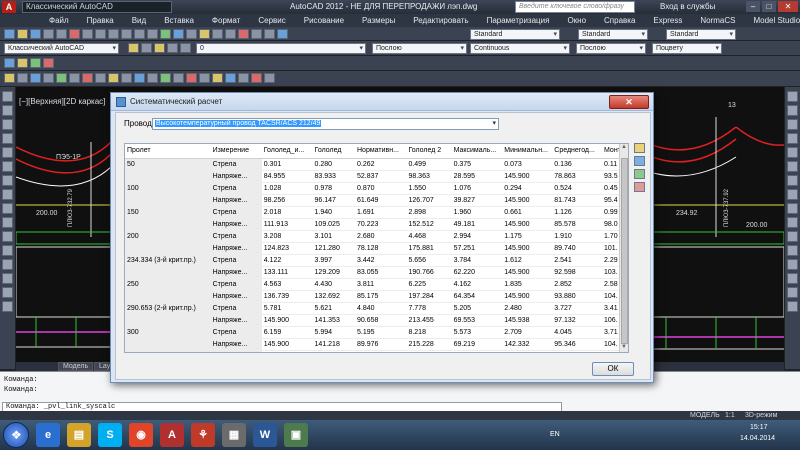 The width and height of the screenshot is (800, 450). Describe the element at coordinates (7, 138) in the screenshot. I see `tool-polygon-icon` at that location.